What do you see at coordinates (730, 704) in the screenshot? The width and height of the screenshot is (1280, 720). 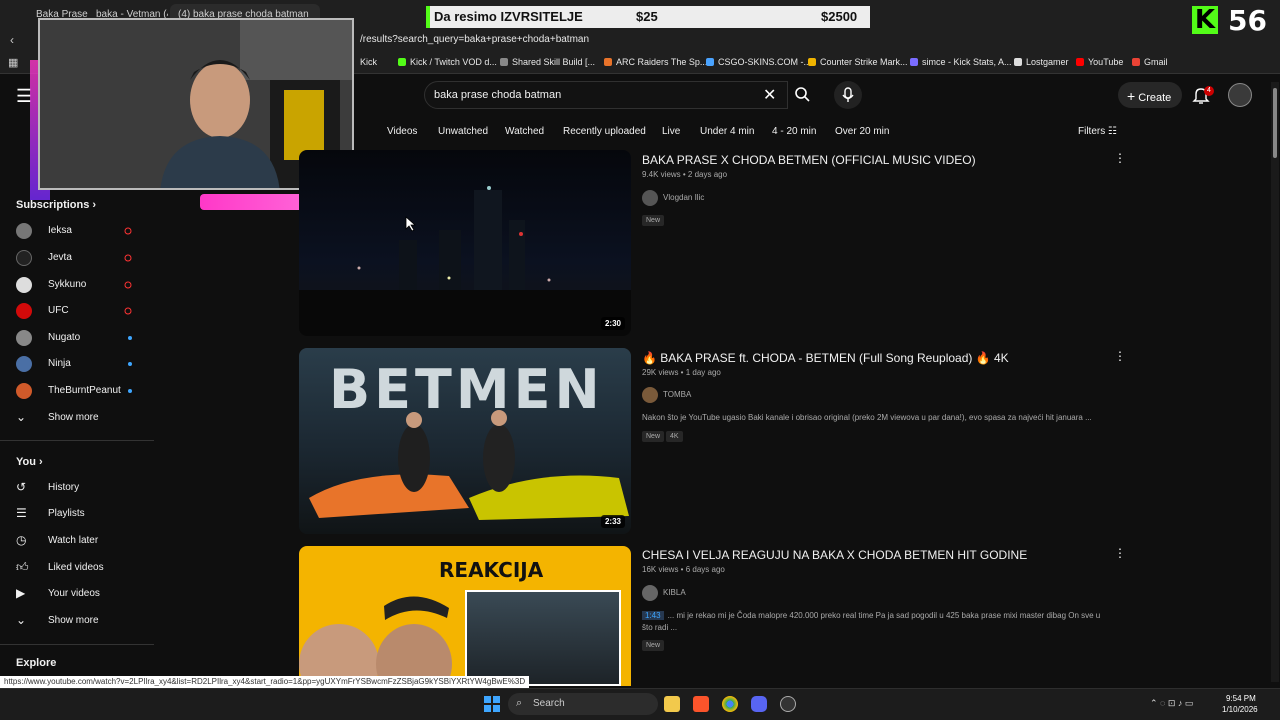 I see `chrome-icon` at bounding box center [730, 704].